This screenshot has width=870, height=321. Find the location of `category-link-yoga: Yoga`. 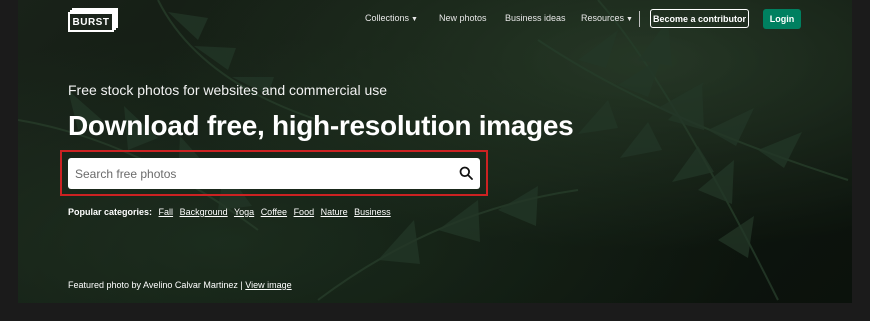

category-link-yoga: Yoga is located at coordinates (244, 212).